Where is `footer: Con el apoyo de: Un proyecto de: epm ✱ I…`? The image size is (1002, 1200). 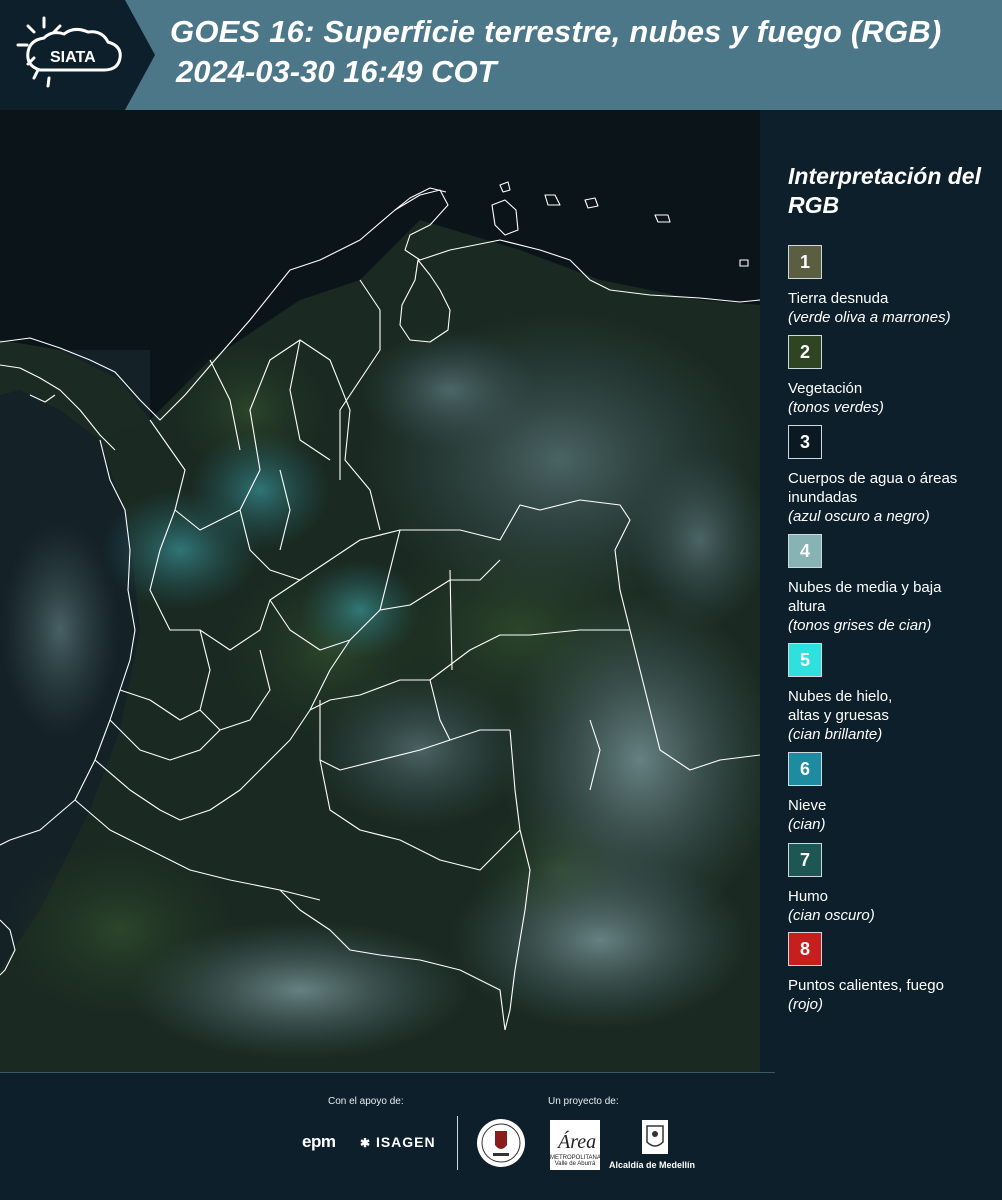 footer: Con el apoyo de: Un proyecto de: epm ✱ I… is located at coordinates (501, 1136).